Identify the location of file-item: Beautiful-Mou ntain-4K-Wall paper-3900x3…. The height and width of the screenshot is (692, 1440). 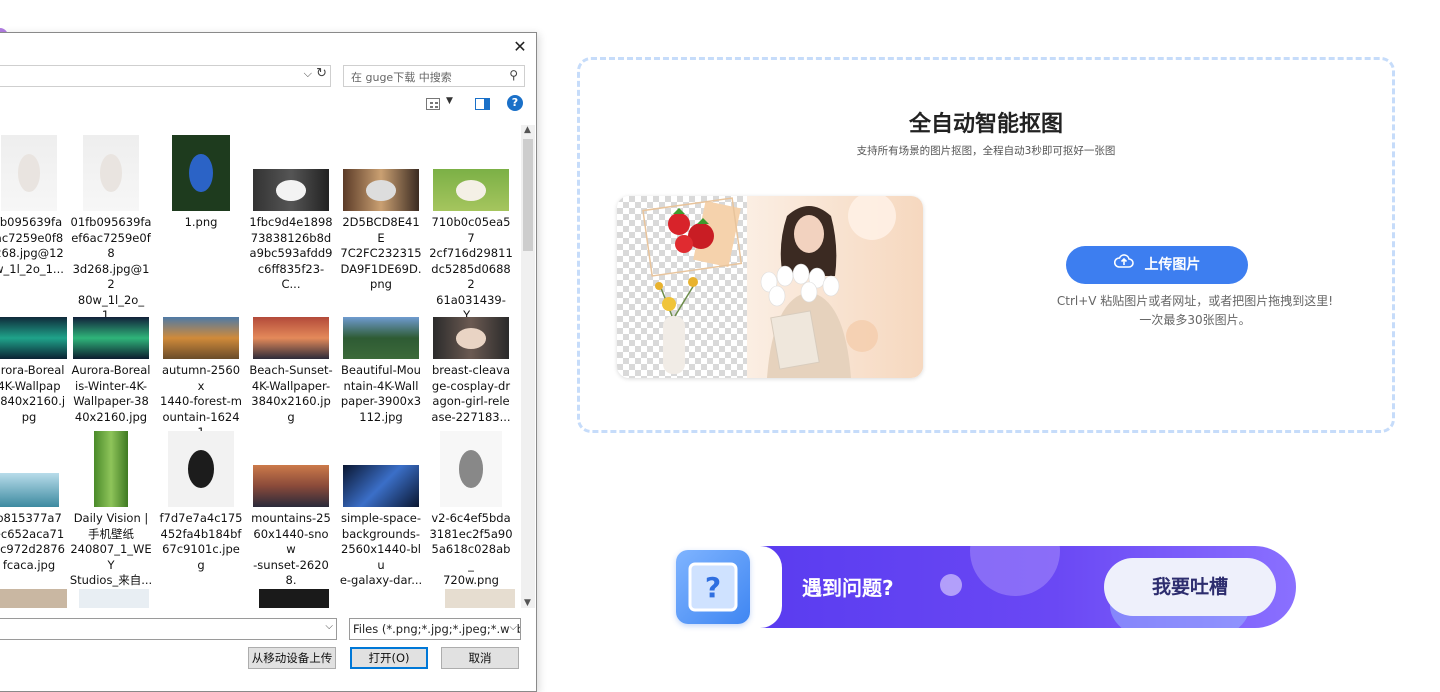
(381, 353).